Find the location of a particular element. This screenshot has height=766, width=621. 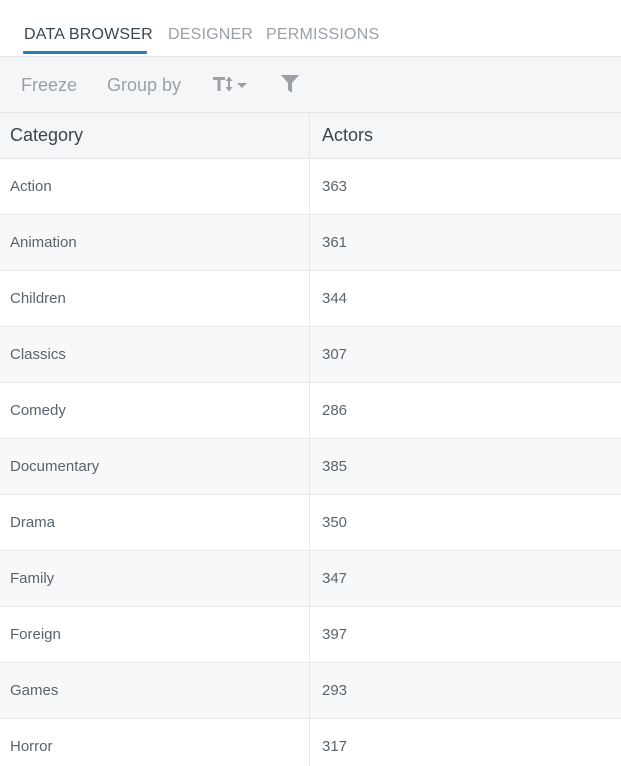

category-cell: Animation is located at coordinates (155, 242).